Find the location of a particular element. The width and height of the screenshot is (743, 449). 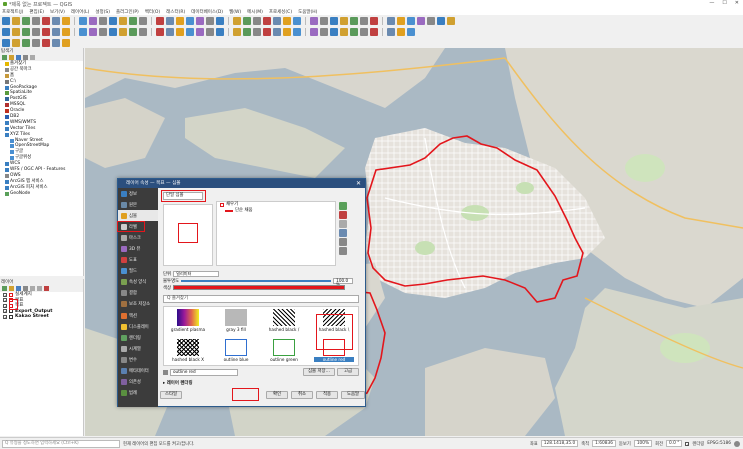

properties-icon is located at coordinates (32, 57).